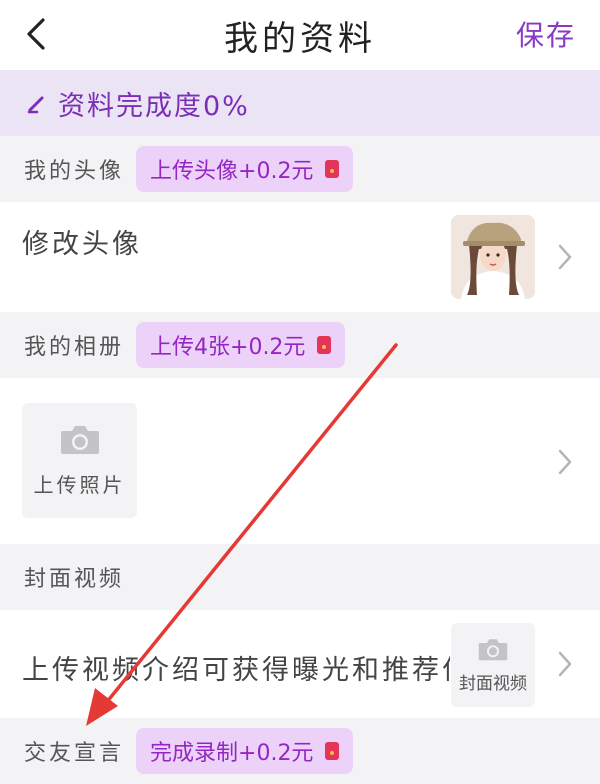 The width and height of the screenshot is (600, 784). Describe the element at coordinates (82, 244) in the screenshot. I see `edit-avatar-label: 修改头像` at that location.